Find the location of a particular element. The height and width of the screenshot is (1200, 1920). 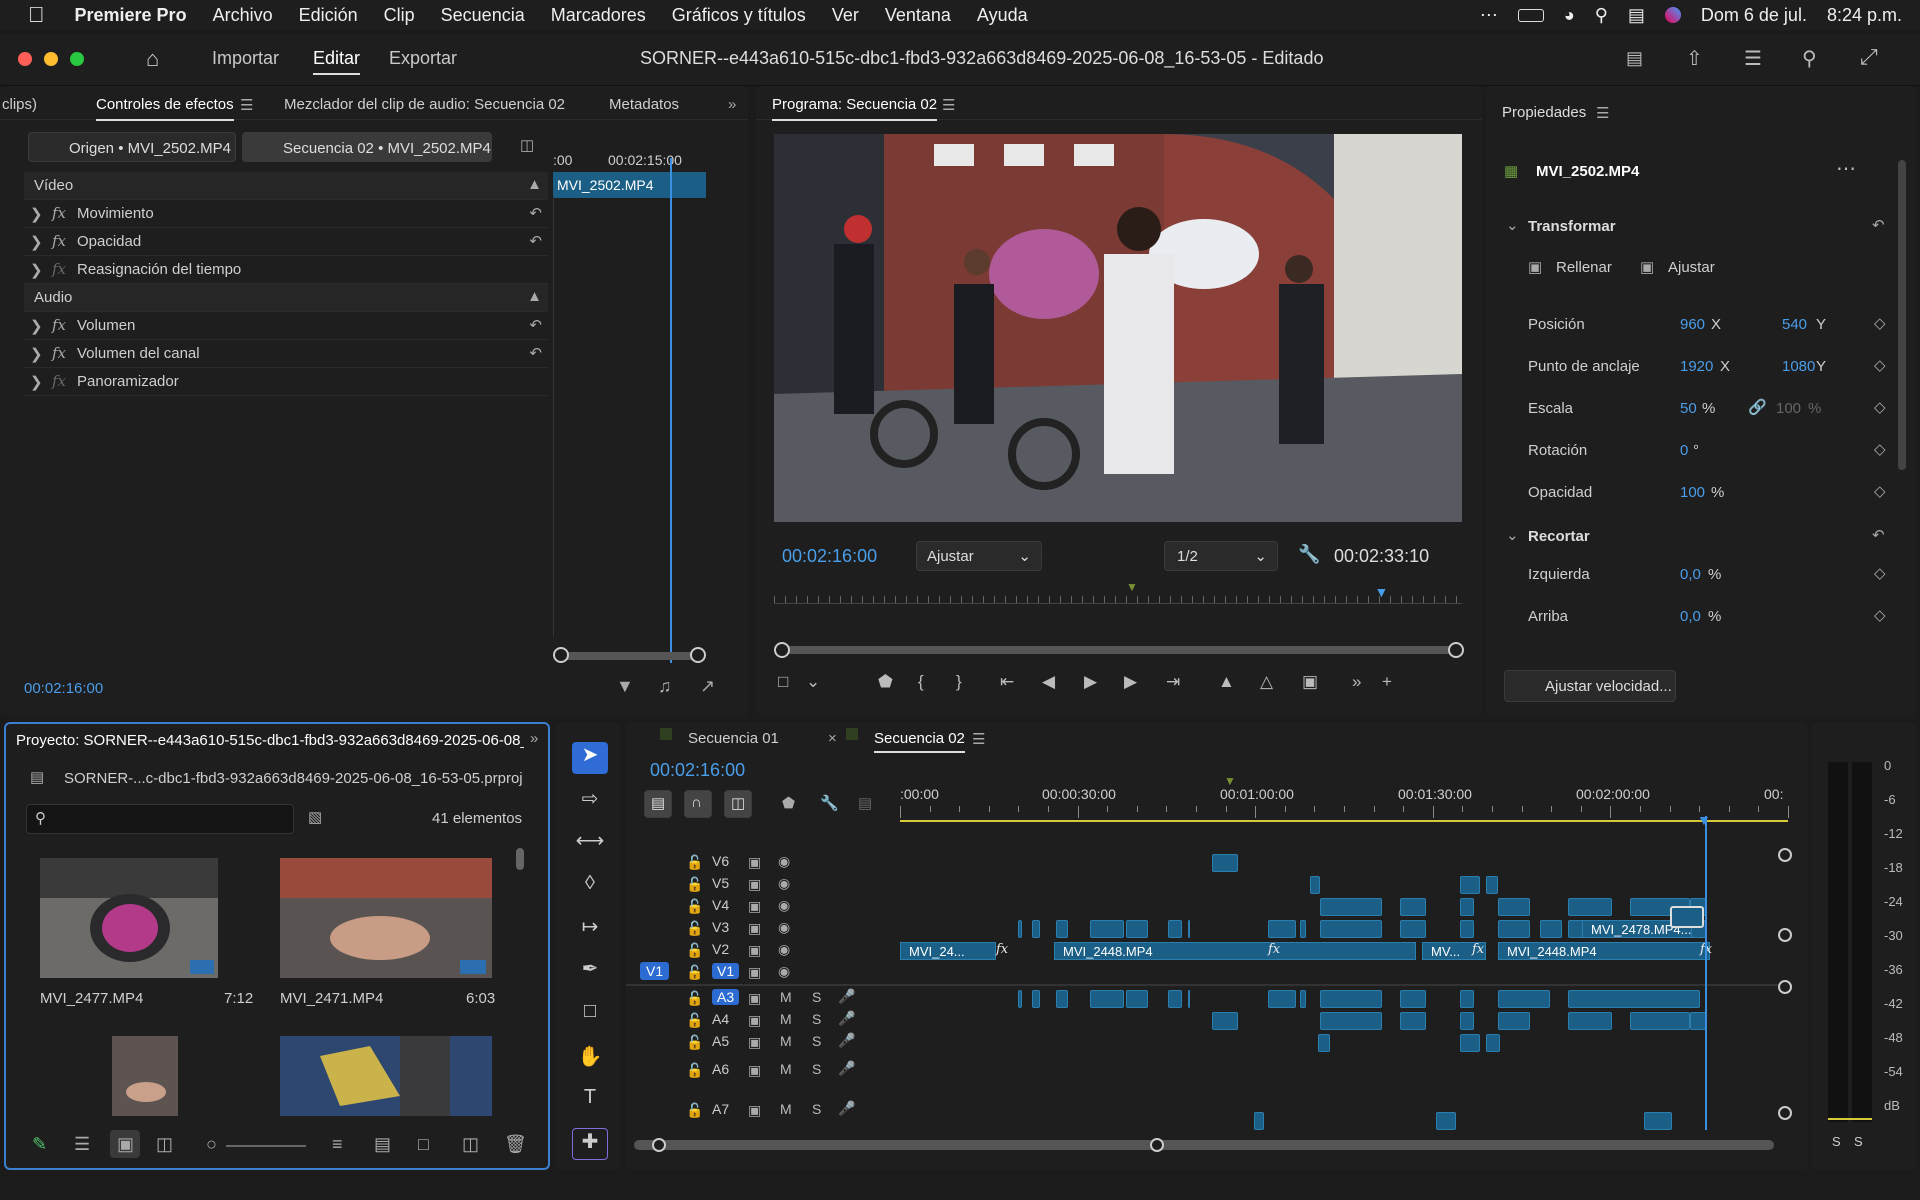

fill-icon: ▣ is located at coordinates (1535, 267).